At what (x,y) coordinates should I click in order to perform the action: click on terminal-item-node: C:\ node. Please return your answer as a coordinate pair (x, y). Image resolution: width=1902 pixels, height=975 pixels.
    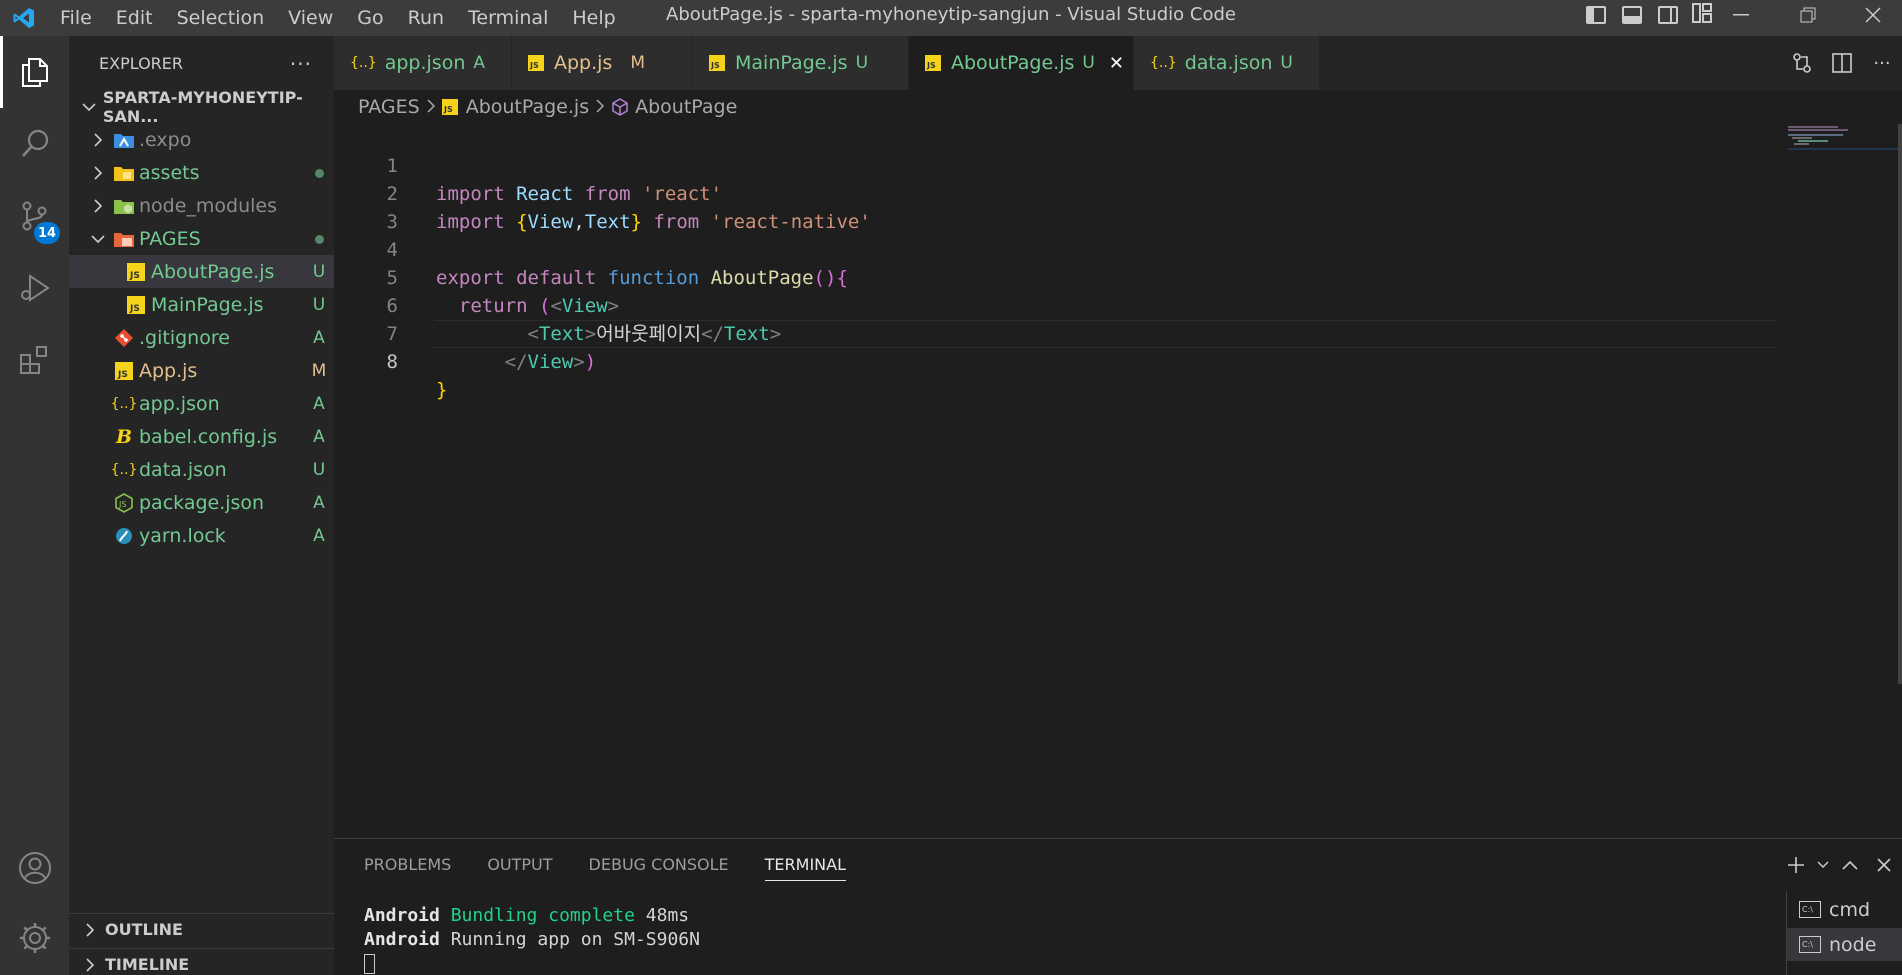
    Looking at the image, I should click on (1844, 944).